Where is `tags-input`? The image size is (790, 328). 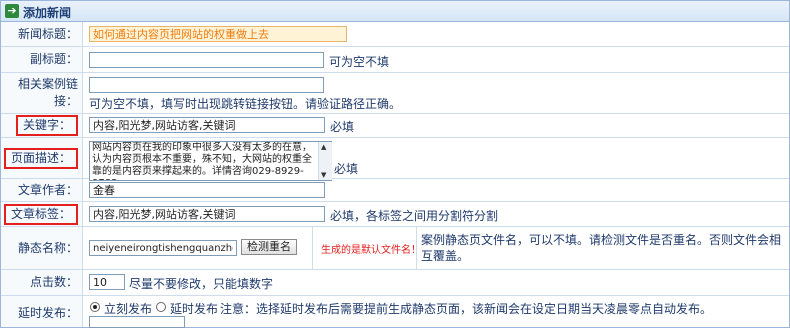
tags-input is located at coordinates (207, 214).